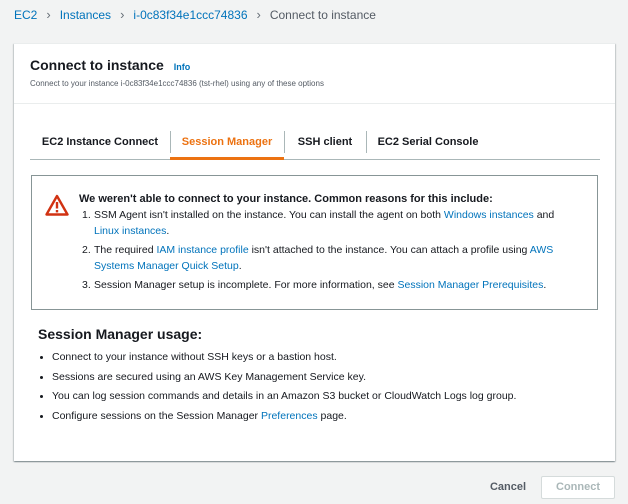 This screenshot has height=504, width=628. I want to click on warning-triangle-icon, so click(57, 205).